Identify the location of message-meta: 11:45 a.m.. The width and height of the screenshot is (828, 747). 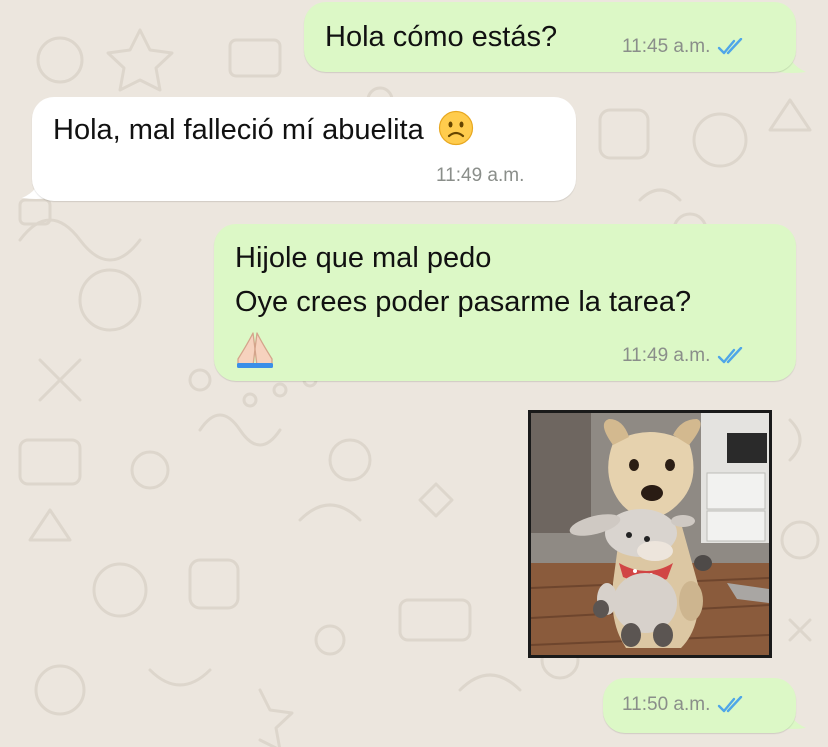
(683, 47).